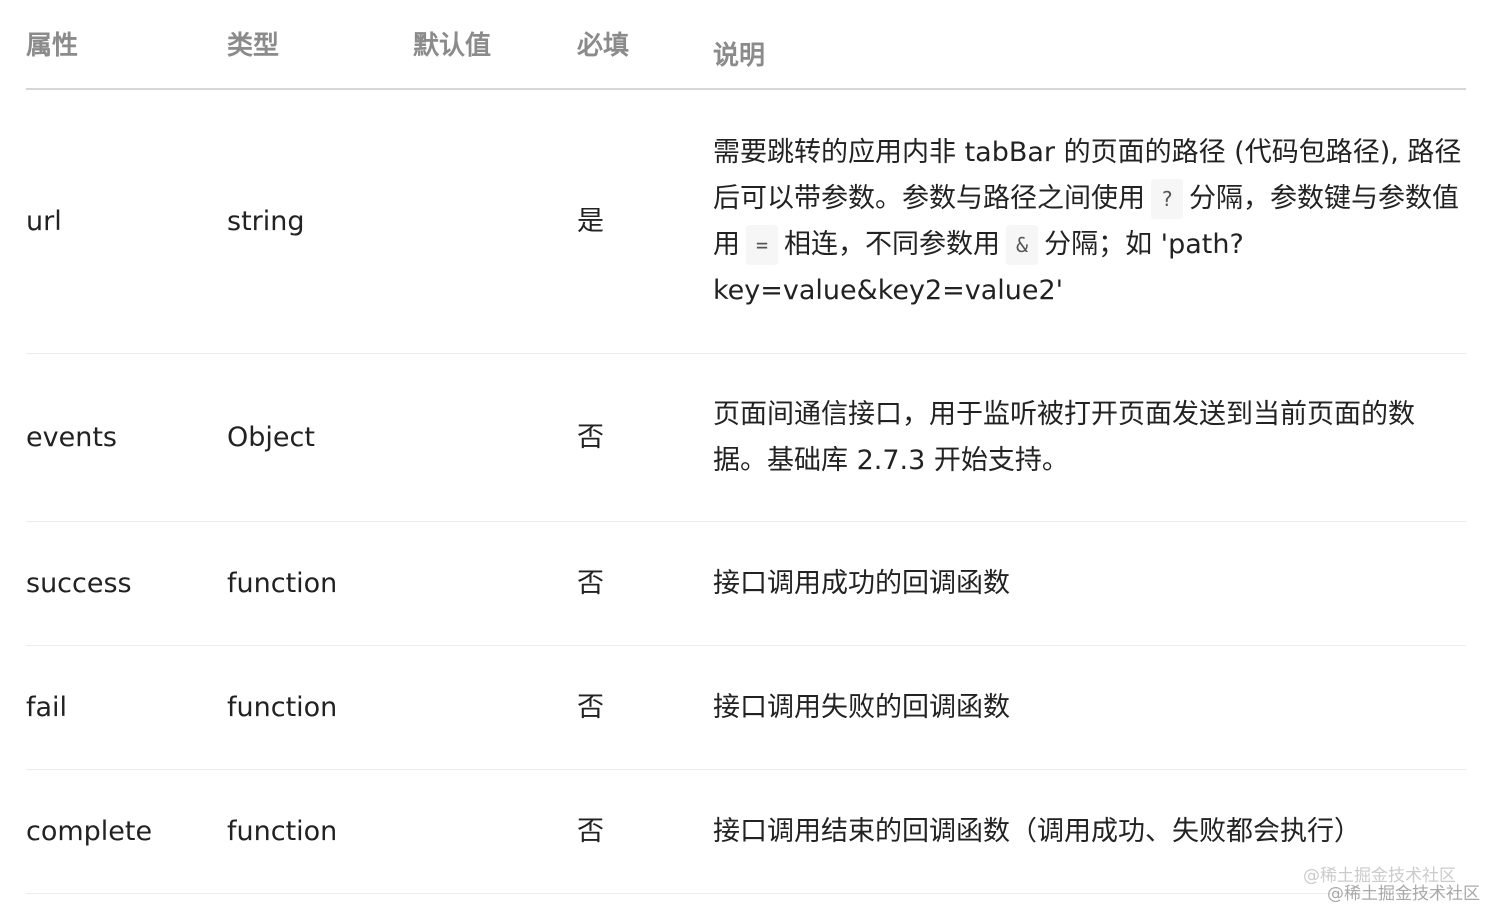  Describe the element at coordinates (79, 583) in the screenshot. I see `param-name: success` at that location.